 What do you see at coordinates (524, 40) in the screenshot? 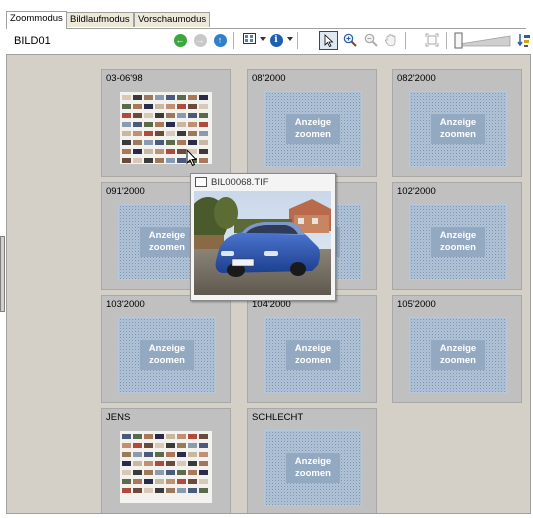
I see `sort-icon` at bounding box center [524, 40].